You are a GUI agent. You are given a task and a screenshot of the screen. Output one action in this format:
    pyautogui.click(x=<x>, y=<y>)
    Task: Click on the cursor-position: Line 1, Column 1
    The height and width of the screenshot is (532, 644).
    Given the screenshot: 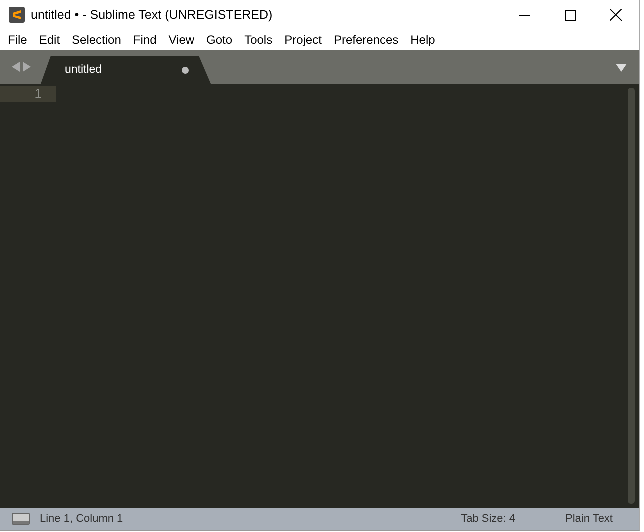 What is the action you would take?
    pyautogui.click(x=81, y=519)
    